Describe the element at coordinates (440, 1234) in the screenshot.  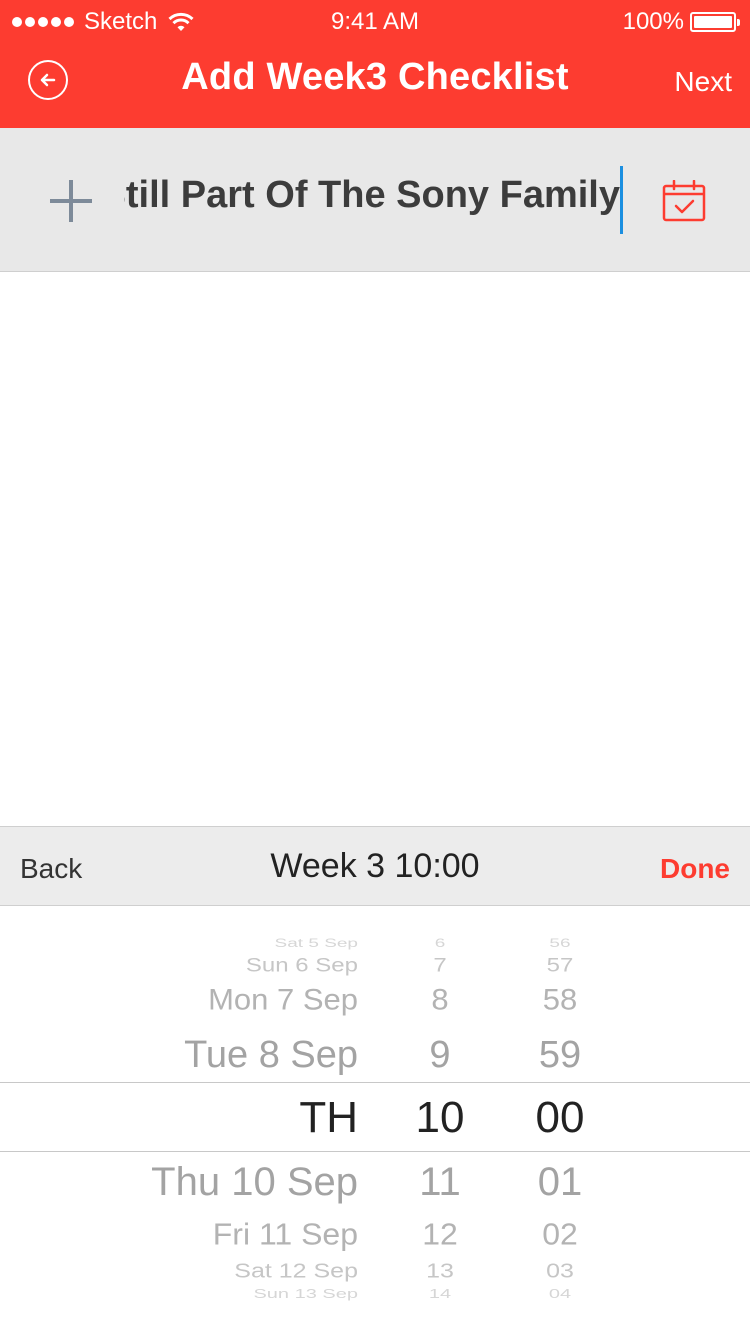
I see `picker-hour-option: 12` at that location.